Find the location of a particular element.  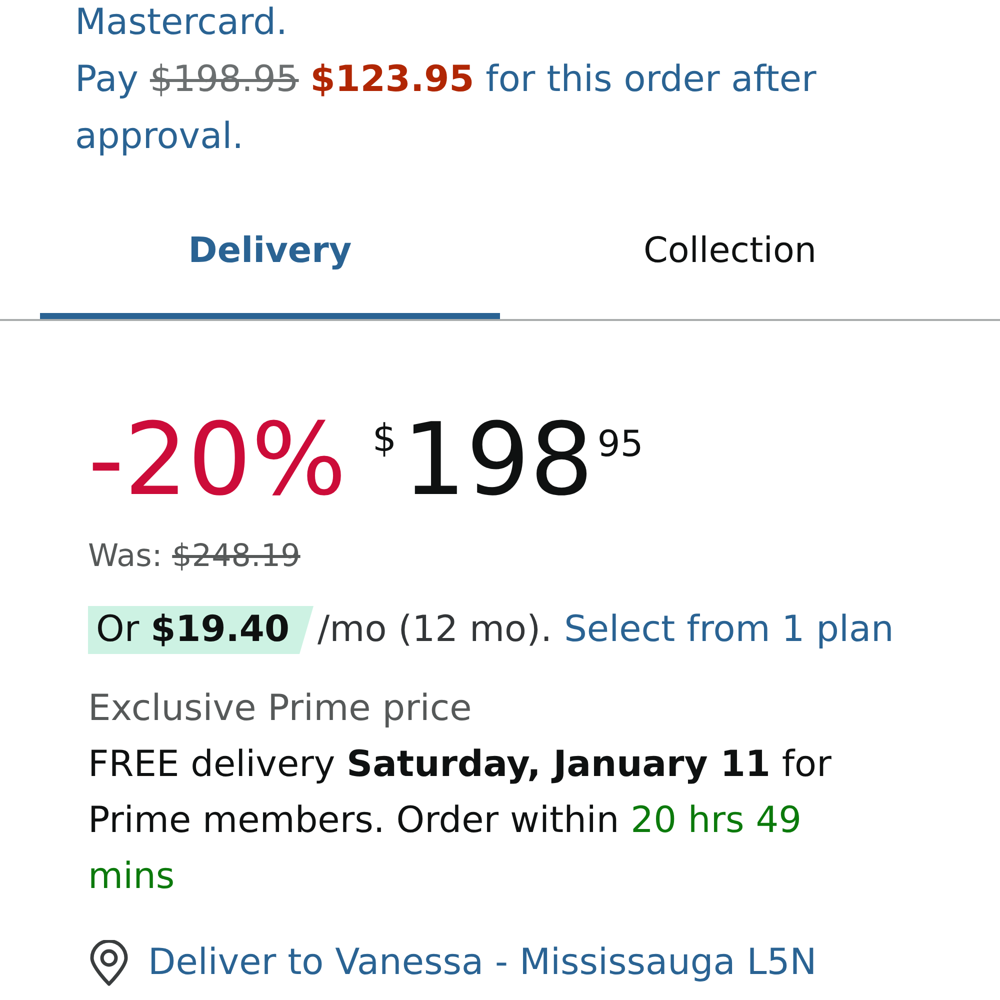

deliver-to-link: Deliver to Vanessa - Mississauga L5N is located at coordinates (482, 963).